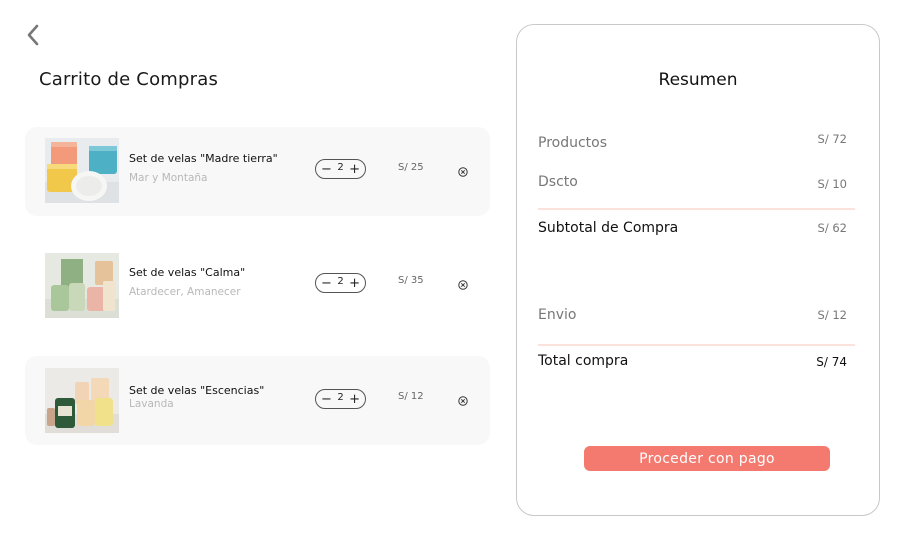  I want to click on discount-label: Dscto, so click(558, 182).